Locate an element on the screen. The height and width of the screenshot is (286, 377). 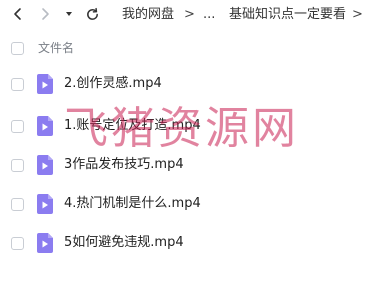
file-list-header: 文件名 is located at coordinates (188, 48).